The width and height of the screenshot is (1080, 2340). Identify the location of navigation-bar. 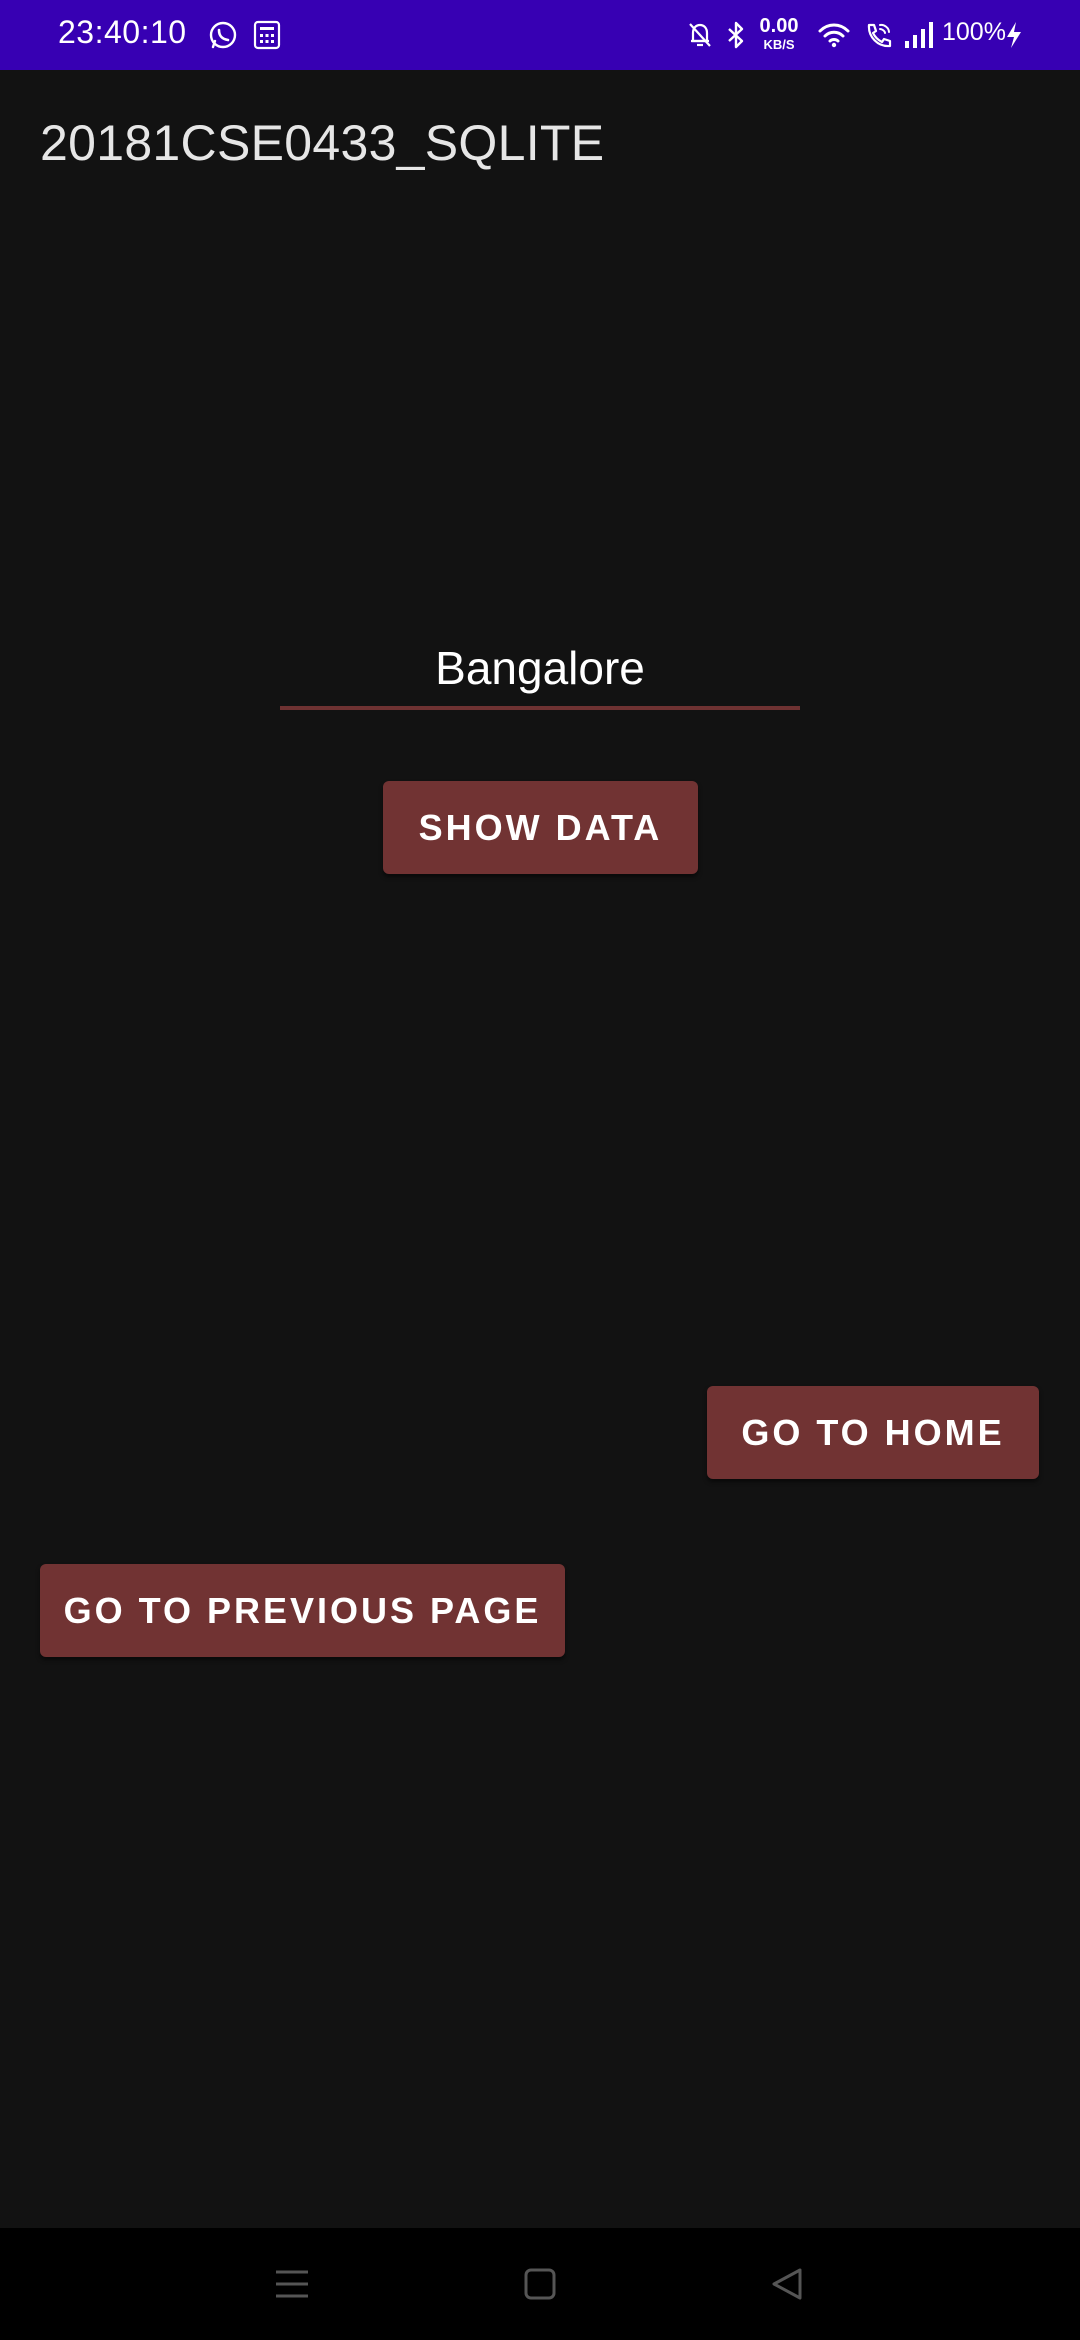
(540, 2284).